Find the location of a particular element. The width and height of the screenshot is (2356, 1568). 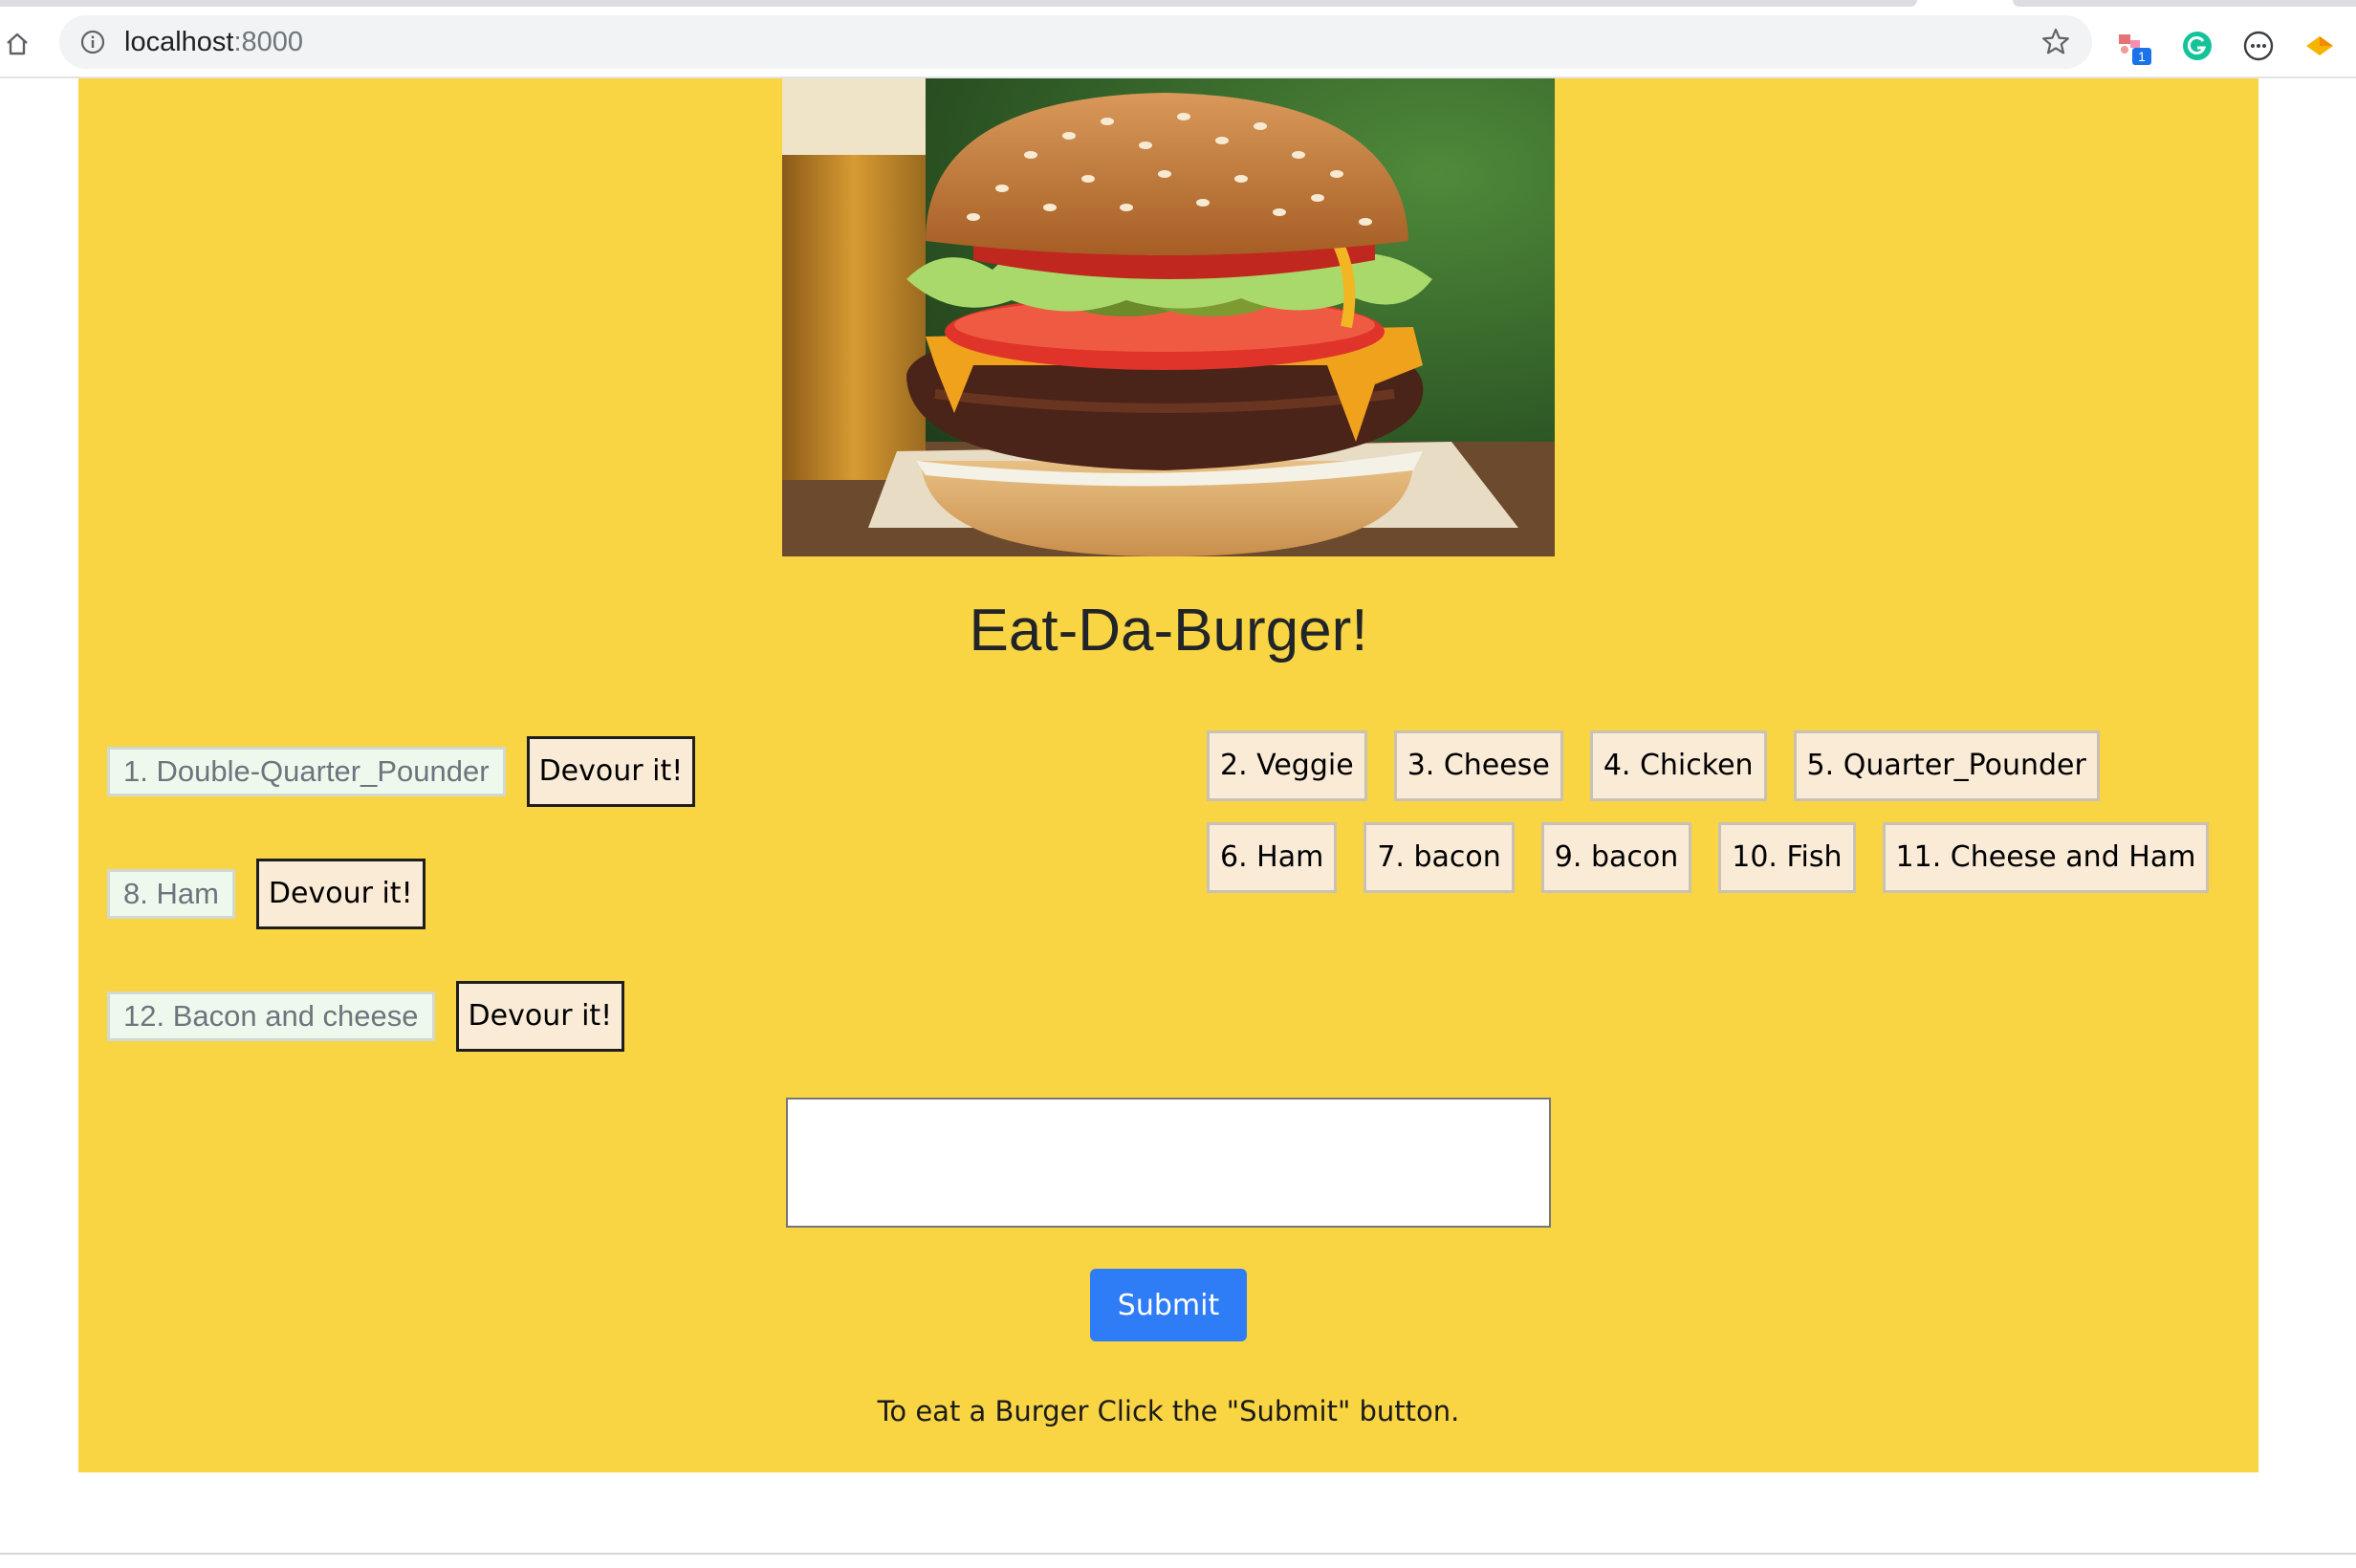

url-host: localhost is located at coordinates (179, 42).